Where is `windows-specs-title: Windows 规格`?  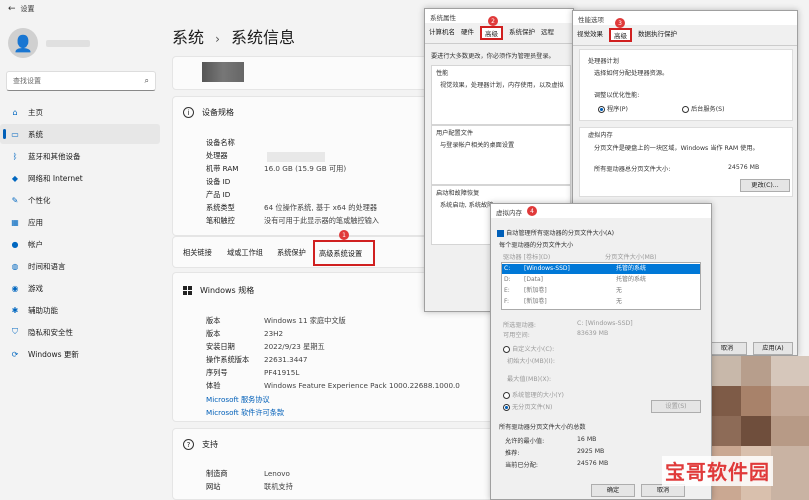
windows-specs-title: Windows 规格 is located at coordinates (227, 290).